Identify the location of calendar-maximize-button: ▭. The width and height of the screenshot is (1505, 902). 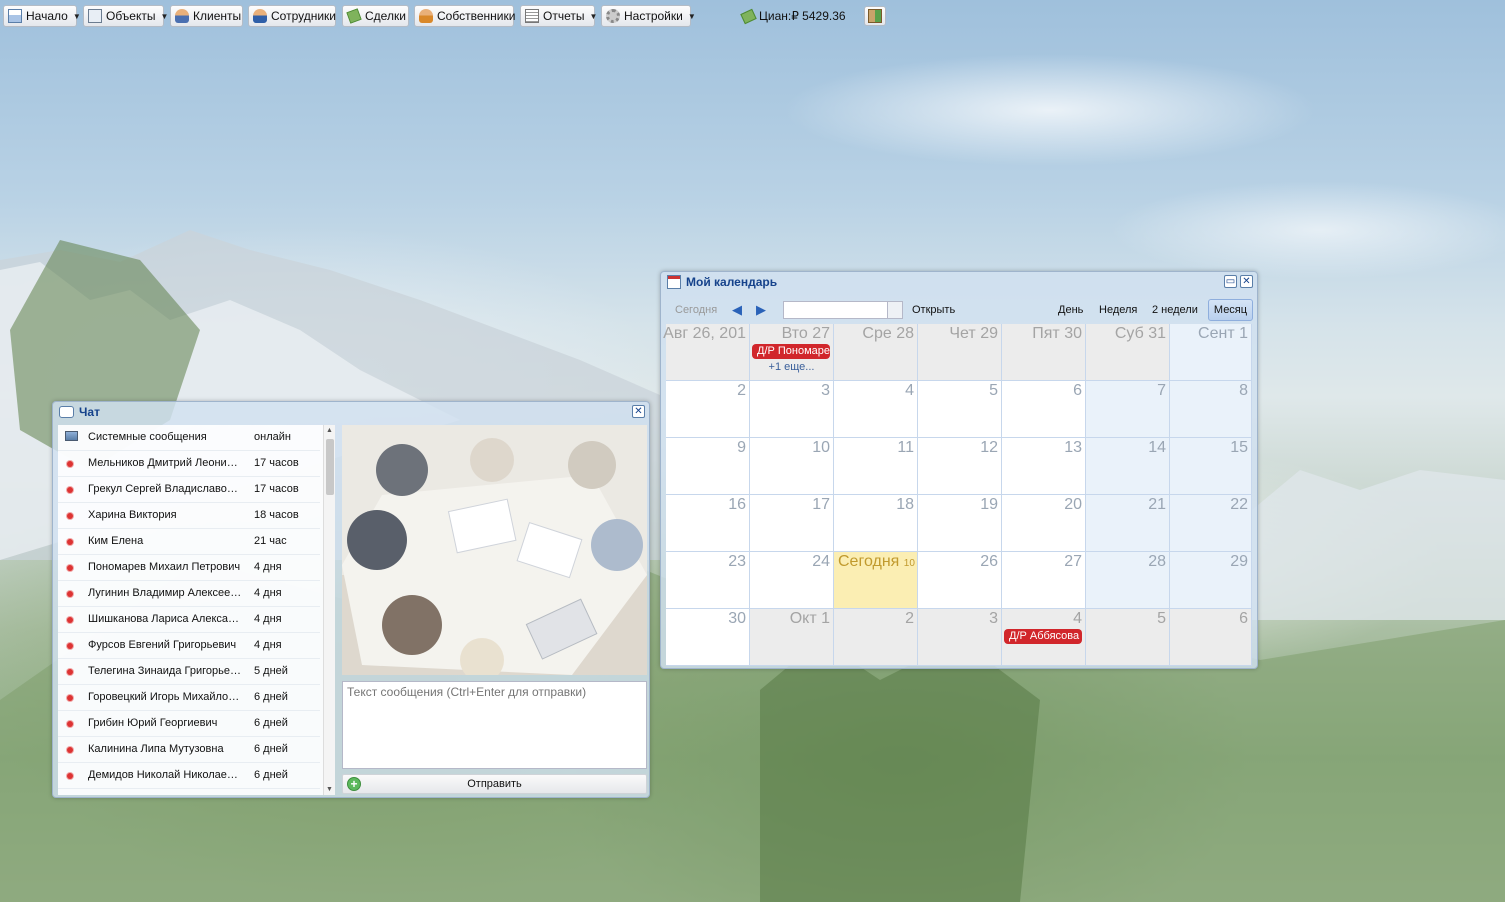
(1230, 281).